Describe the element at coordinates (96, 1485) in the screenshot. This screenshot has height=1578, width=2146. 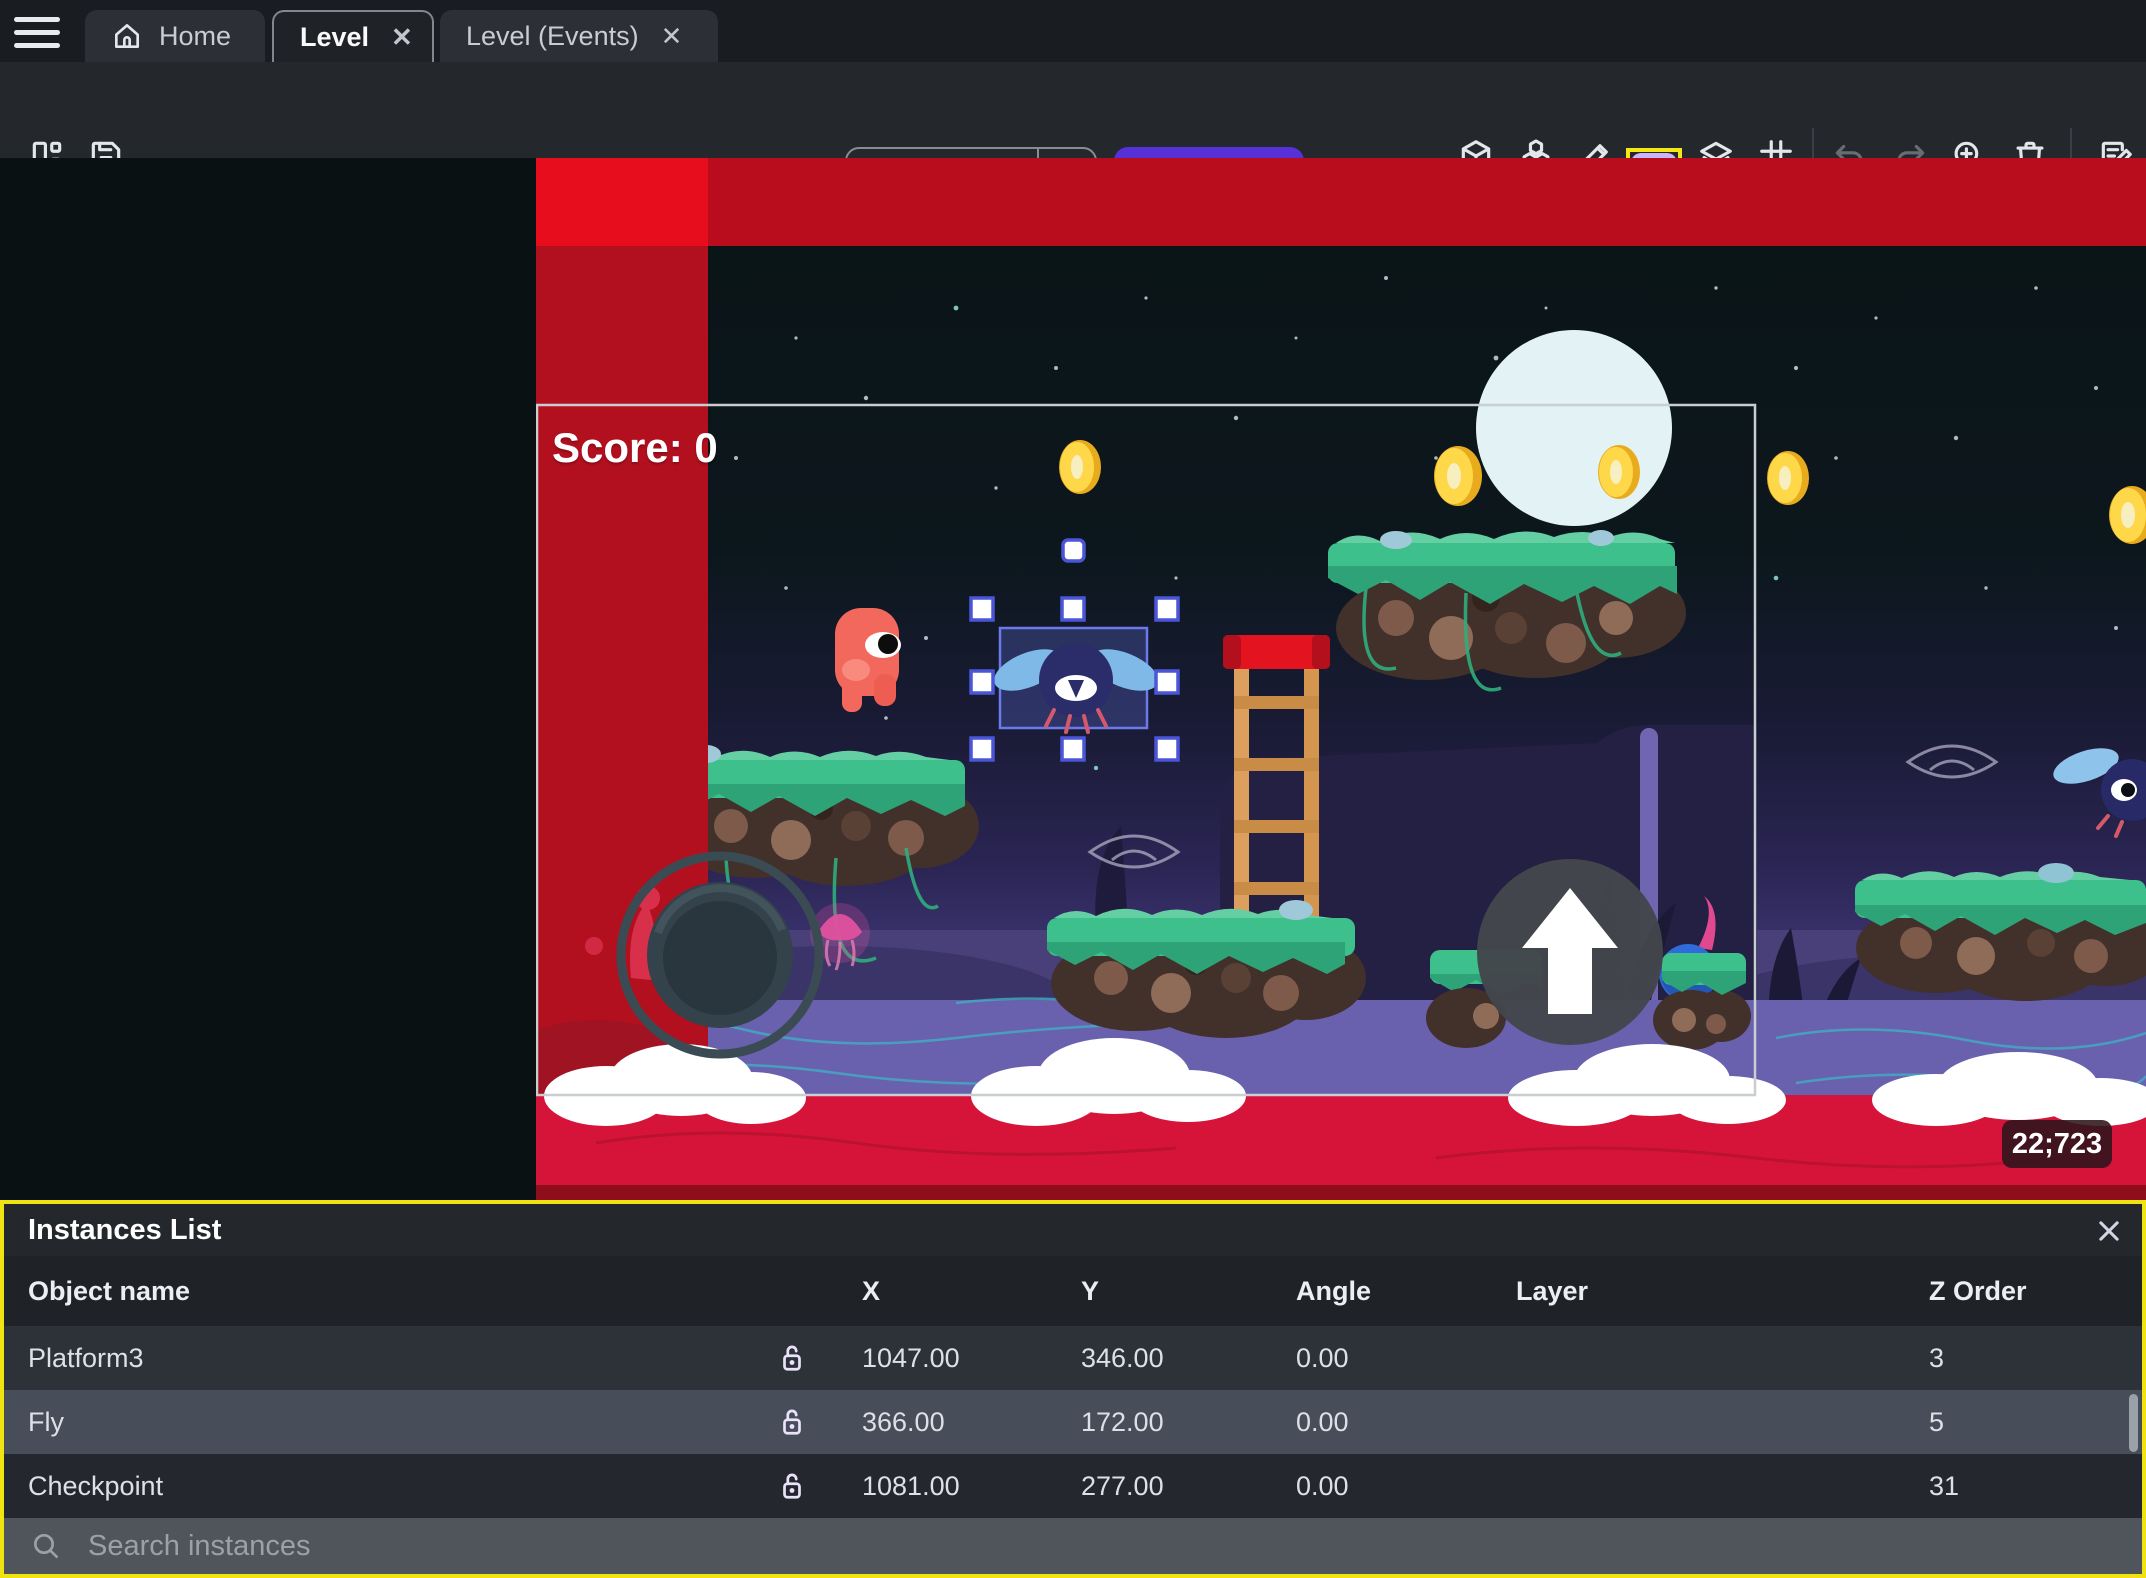
I see `instance-name: Checkpoint` at that location.